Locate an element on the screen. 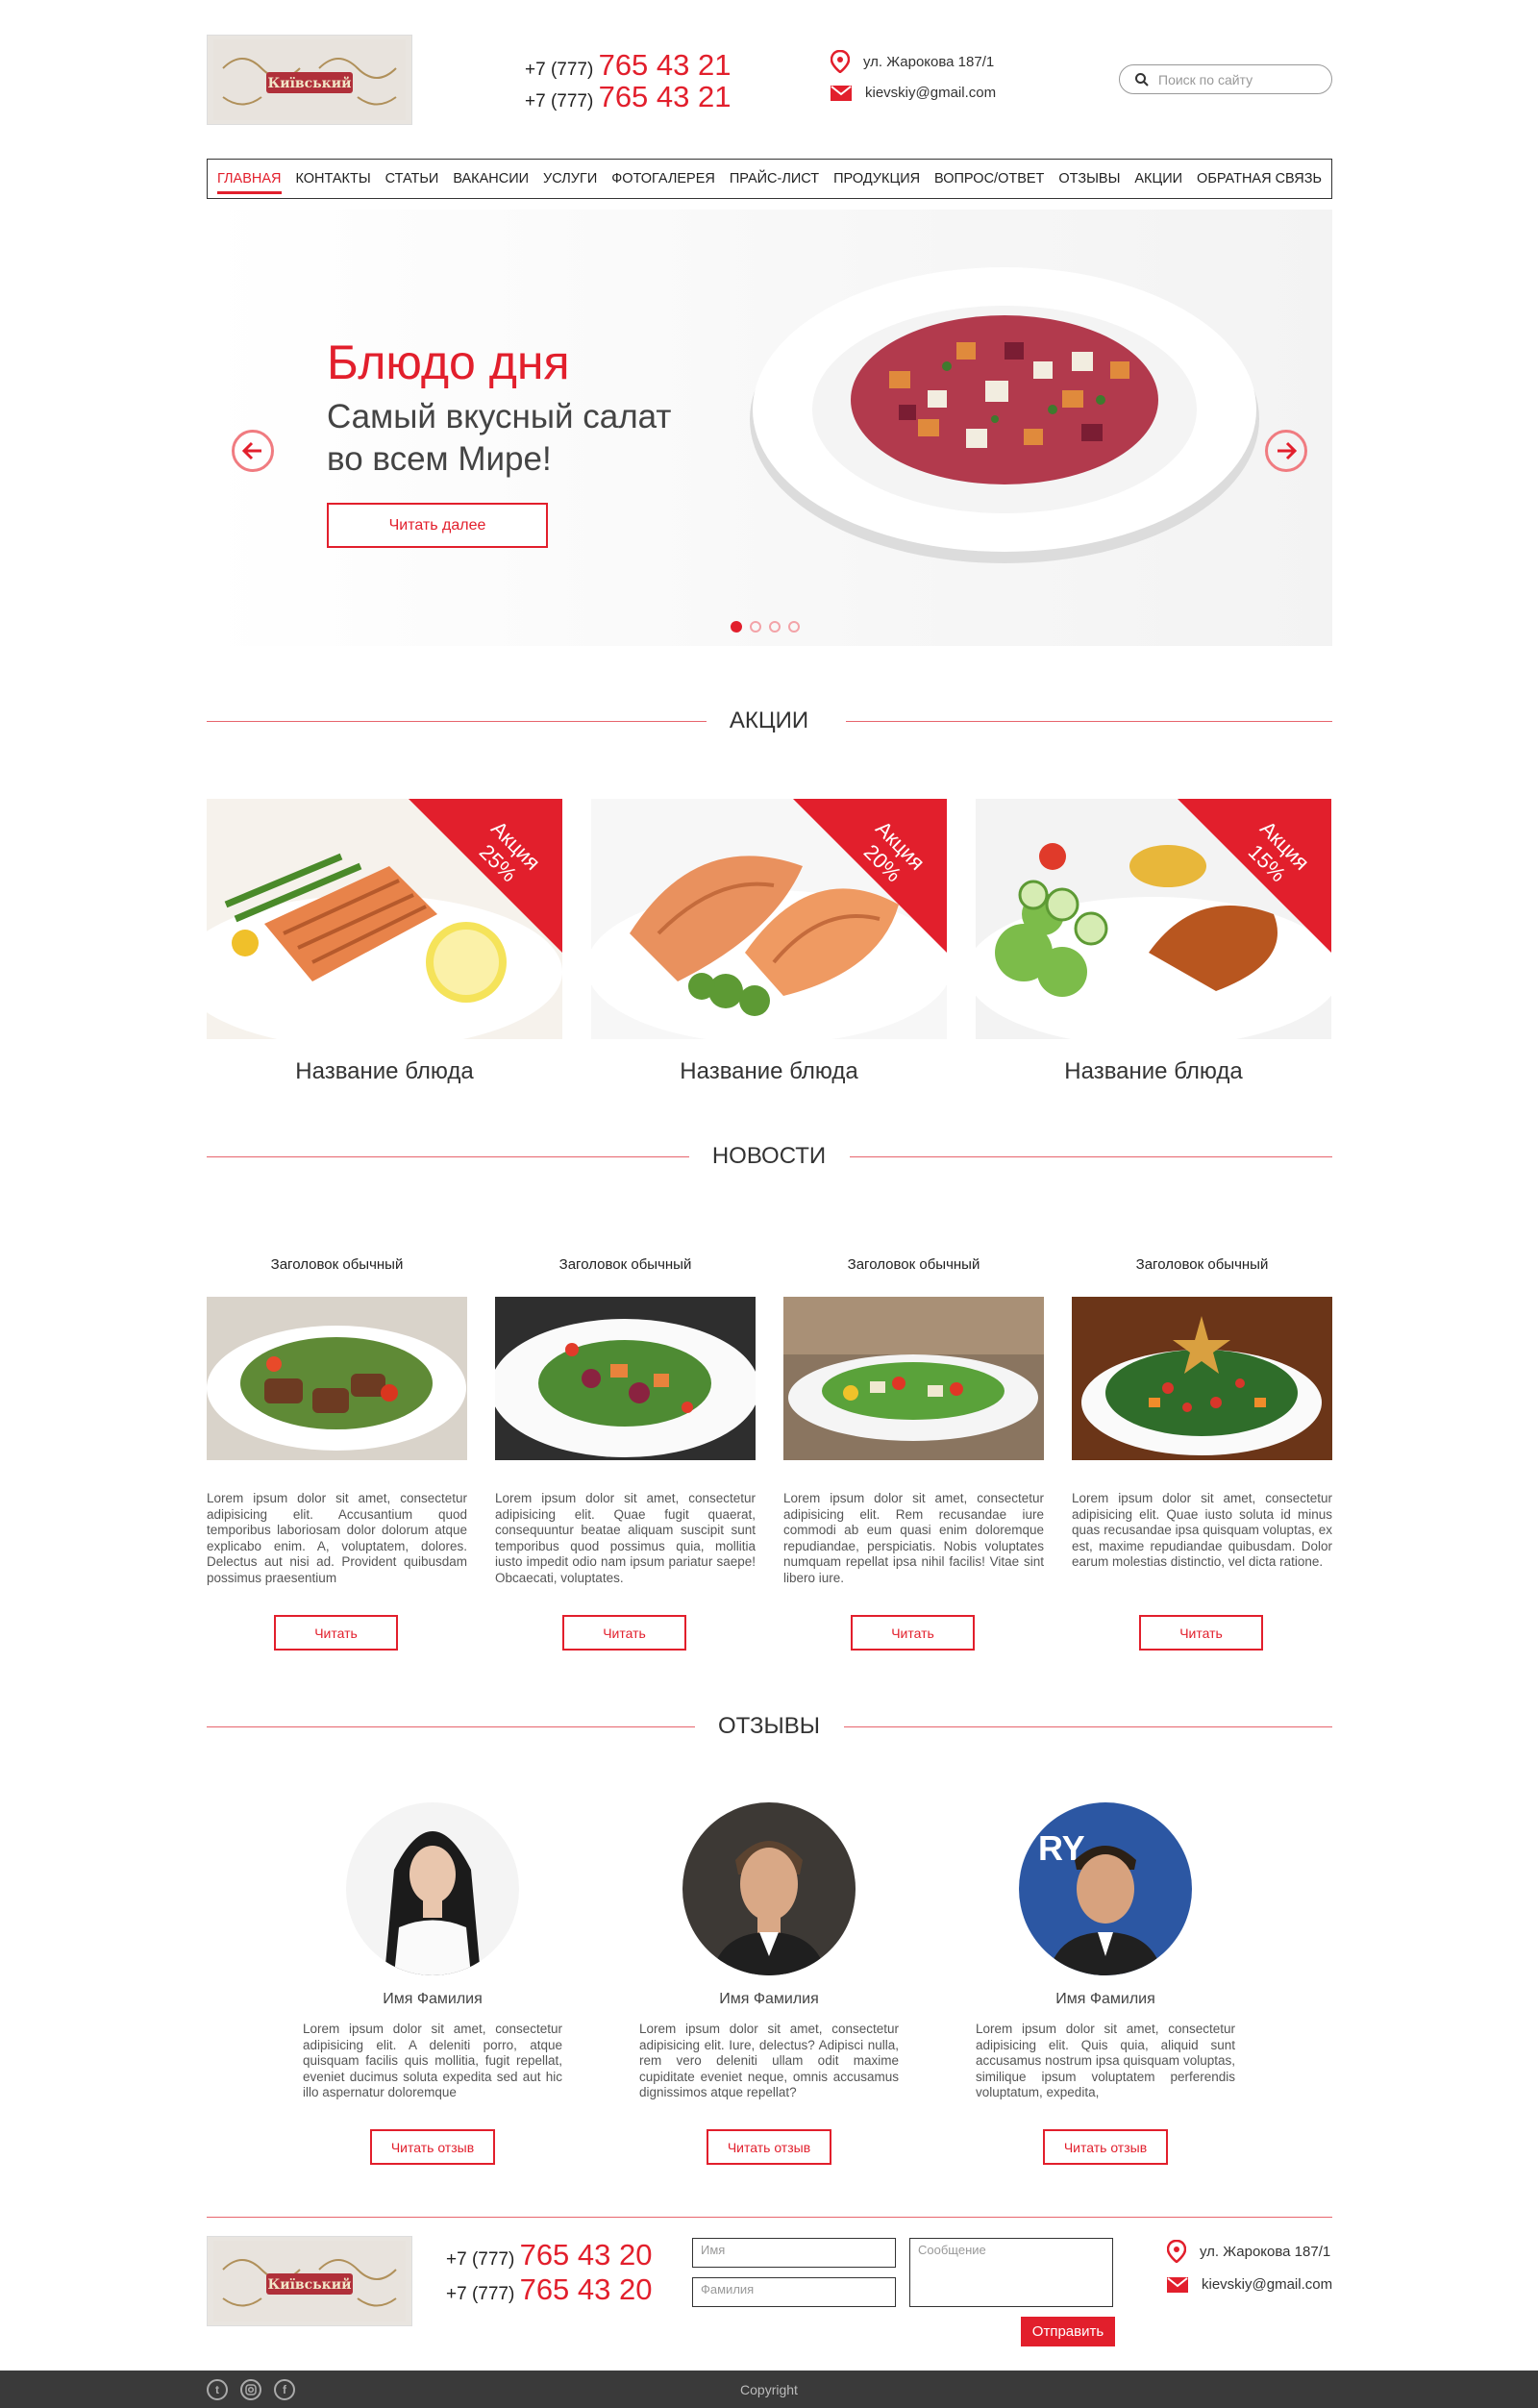 Image resolution: width=1538 pixels, height=2408 pixels. header-address: ул. Жарокова 187/1 is located at coordinates (913, 61).